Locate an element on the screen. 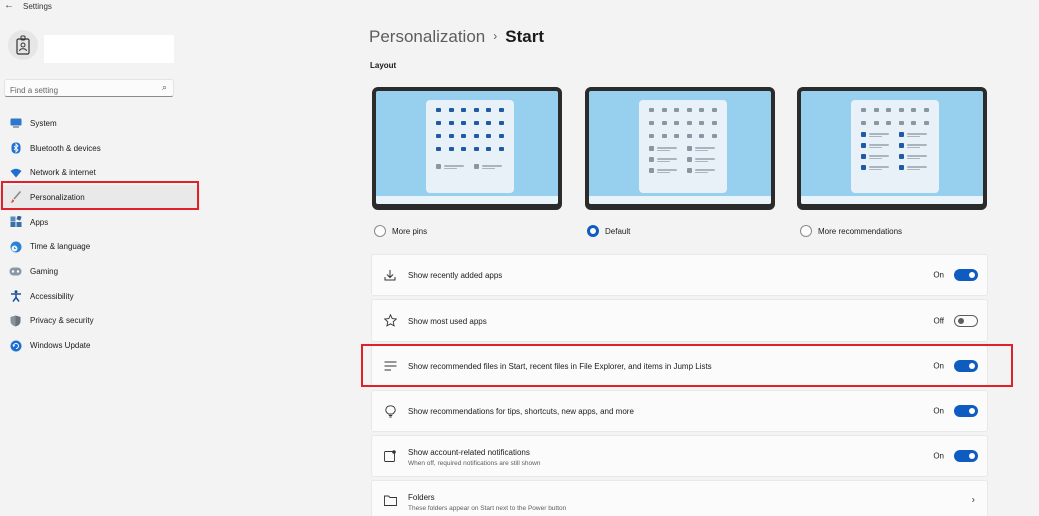 This screenshot has height=516, width=1039. sidebar-item-bluetooth-devices: Bluetooth & devices is located at coordinates (100, 148).